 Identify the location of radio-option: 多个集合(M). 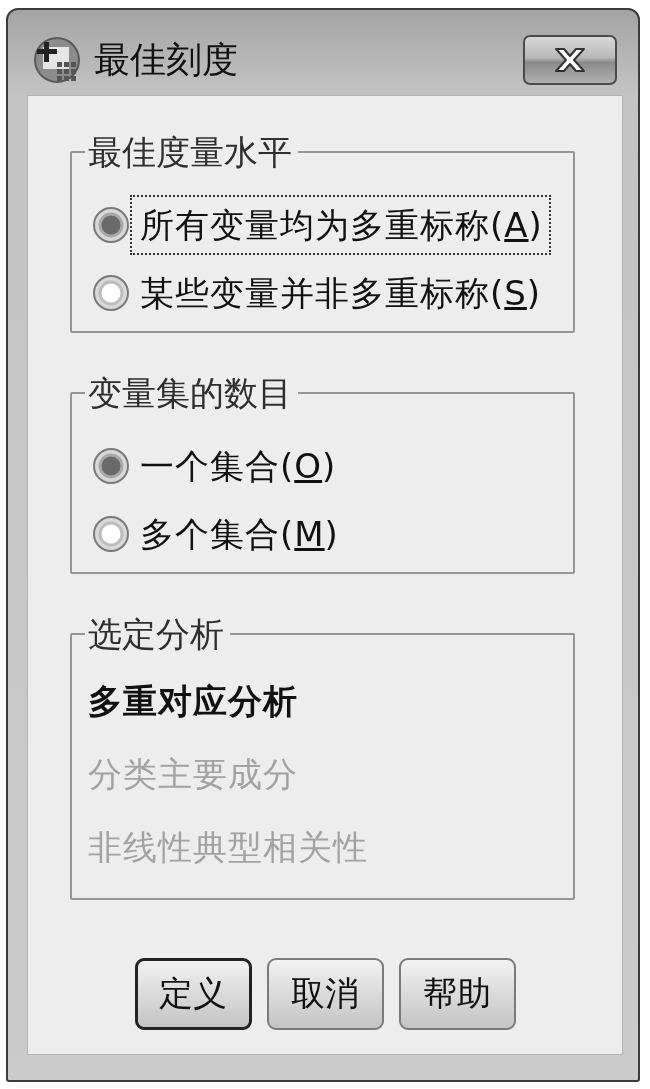
(219, 534).